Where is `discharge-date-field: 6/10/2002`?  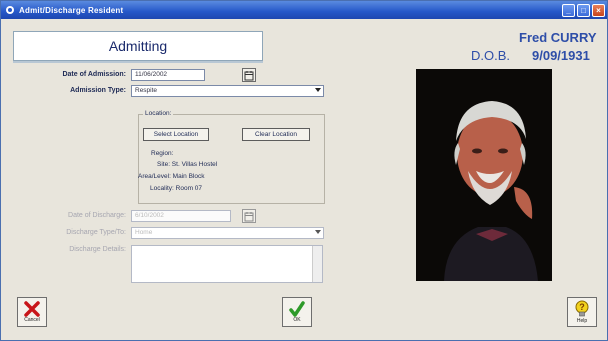 discharge-date-field: 6/10/2002 is located at coordinates (181, 216).